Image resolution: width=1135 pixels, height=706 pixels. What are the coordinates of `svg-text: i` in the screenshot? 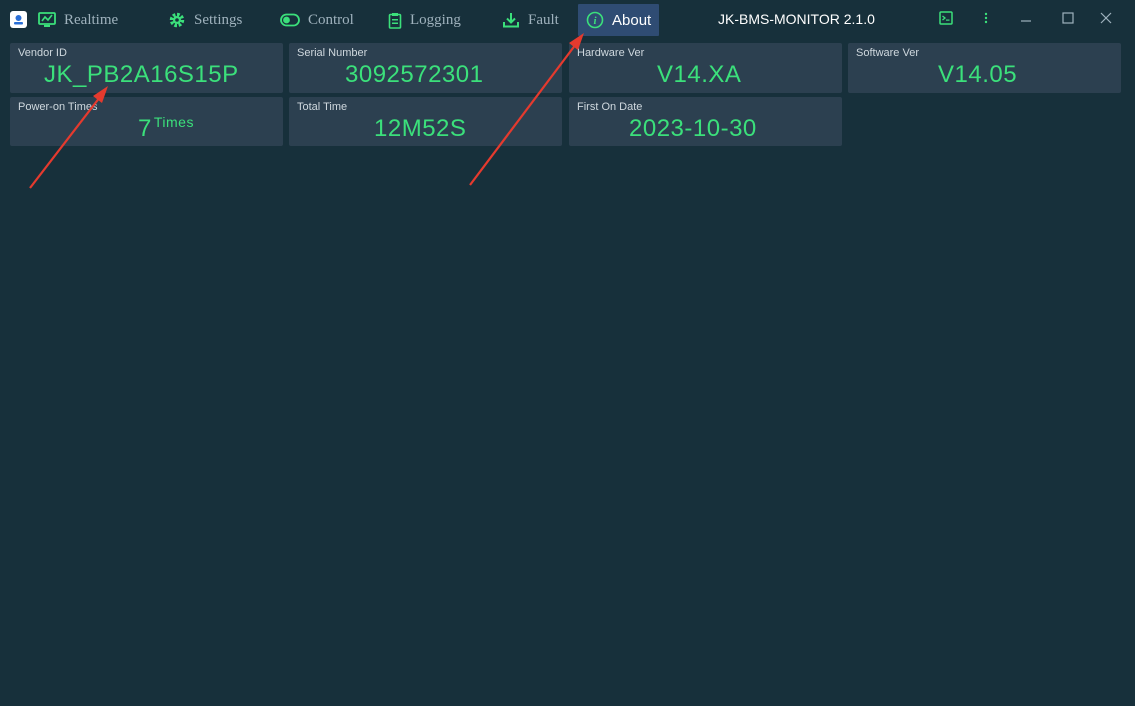 It's located at (595, 21).